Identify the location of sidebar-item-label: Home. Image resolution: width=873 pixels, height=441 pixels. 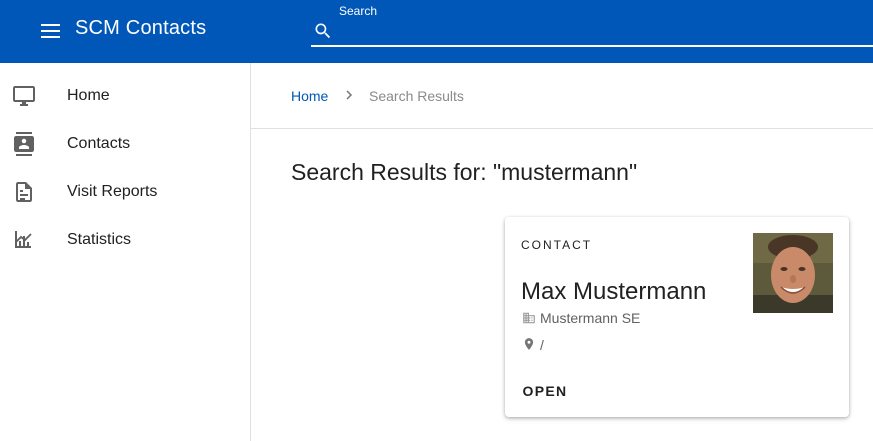
(88, 95).